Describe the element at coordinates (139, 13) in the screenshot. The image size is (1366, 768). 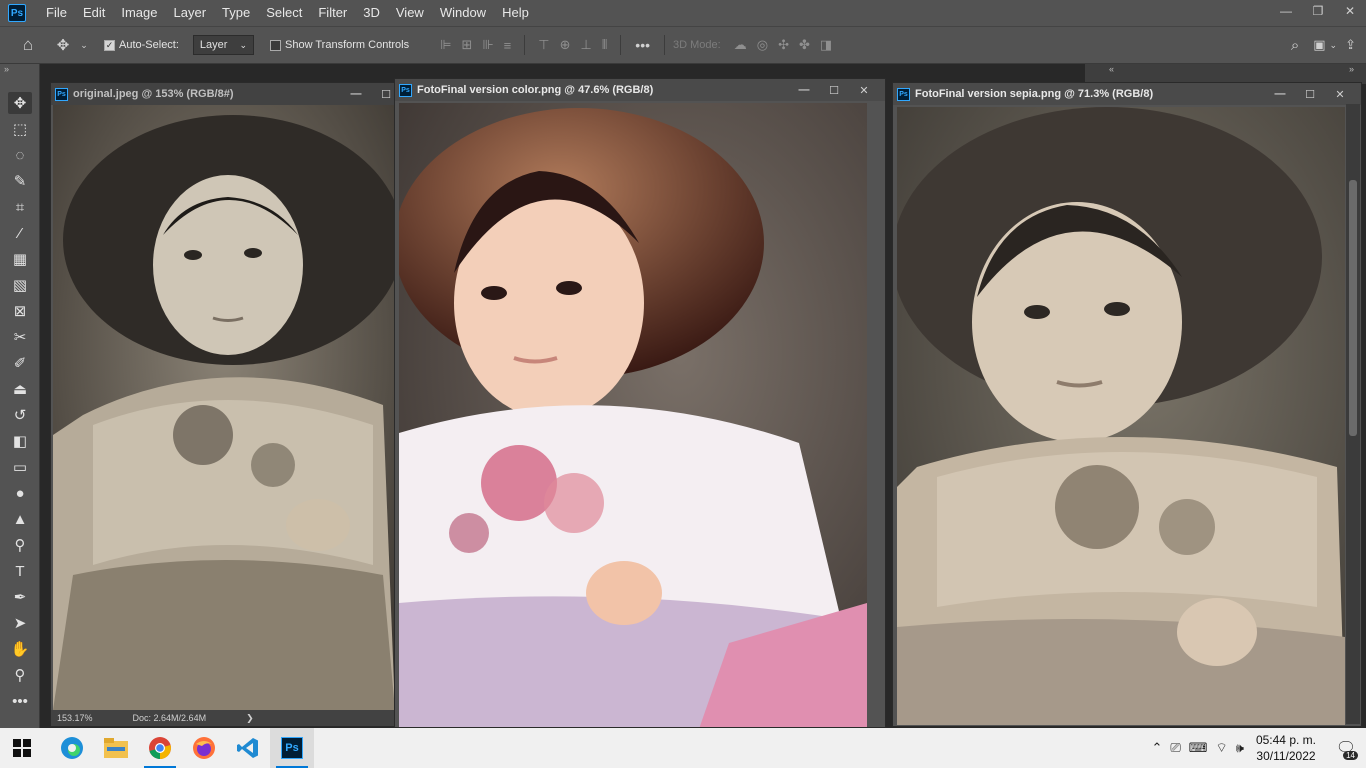
I see `menu-image: Image` at that location.